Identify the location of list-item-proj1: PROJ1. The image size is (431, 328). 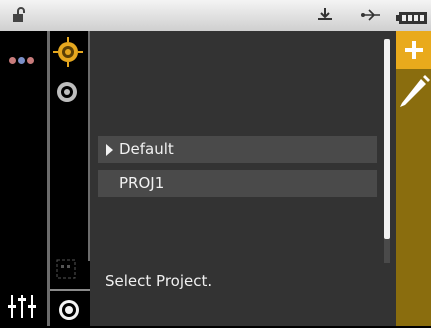
(237, 183).